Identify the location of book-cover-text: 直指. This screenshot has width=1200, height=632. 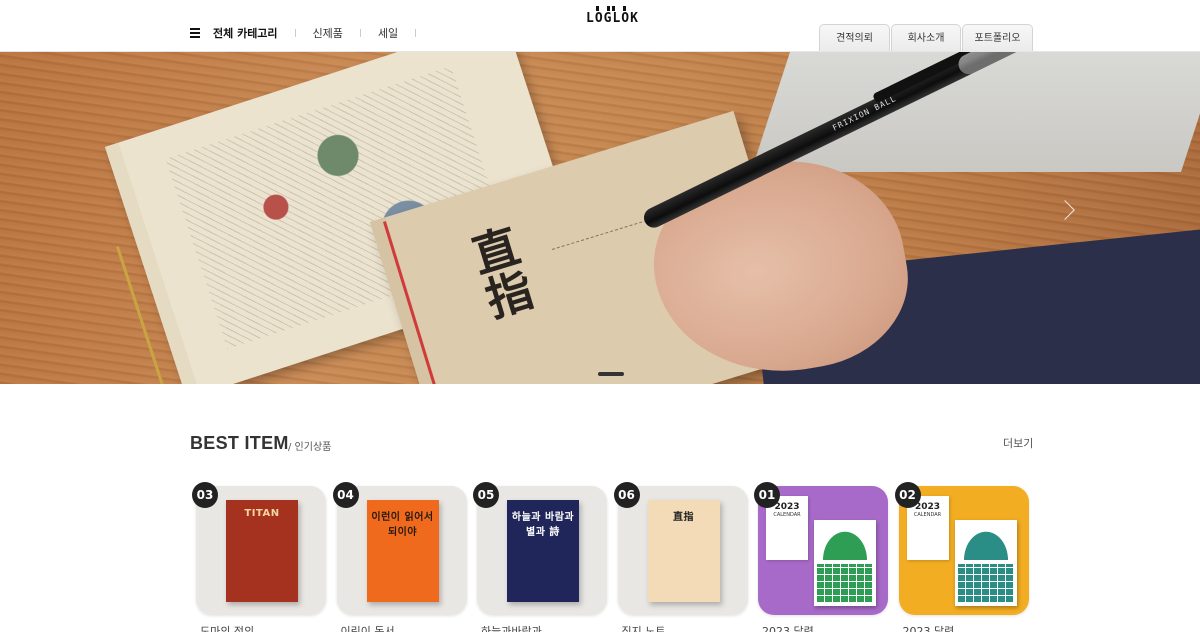
(683, 517).